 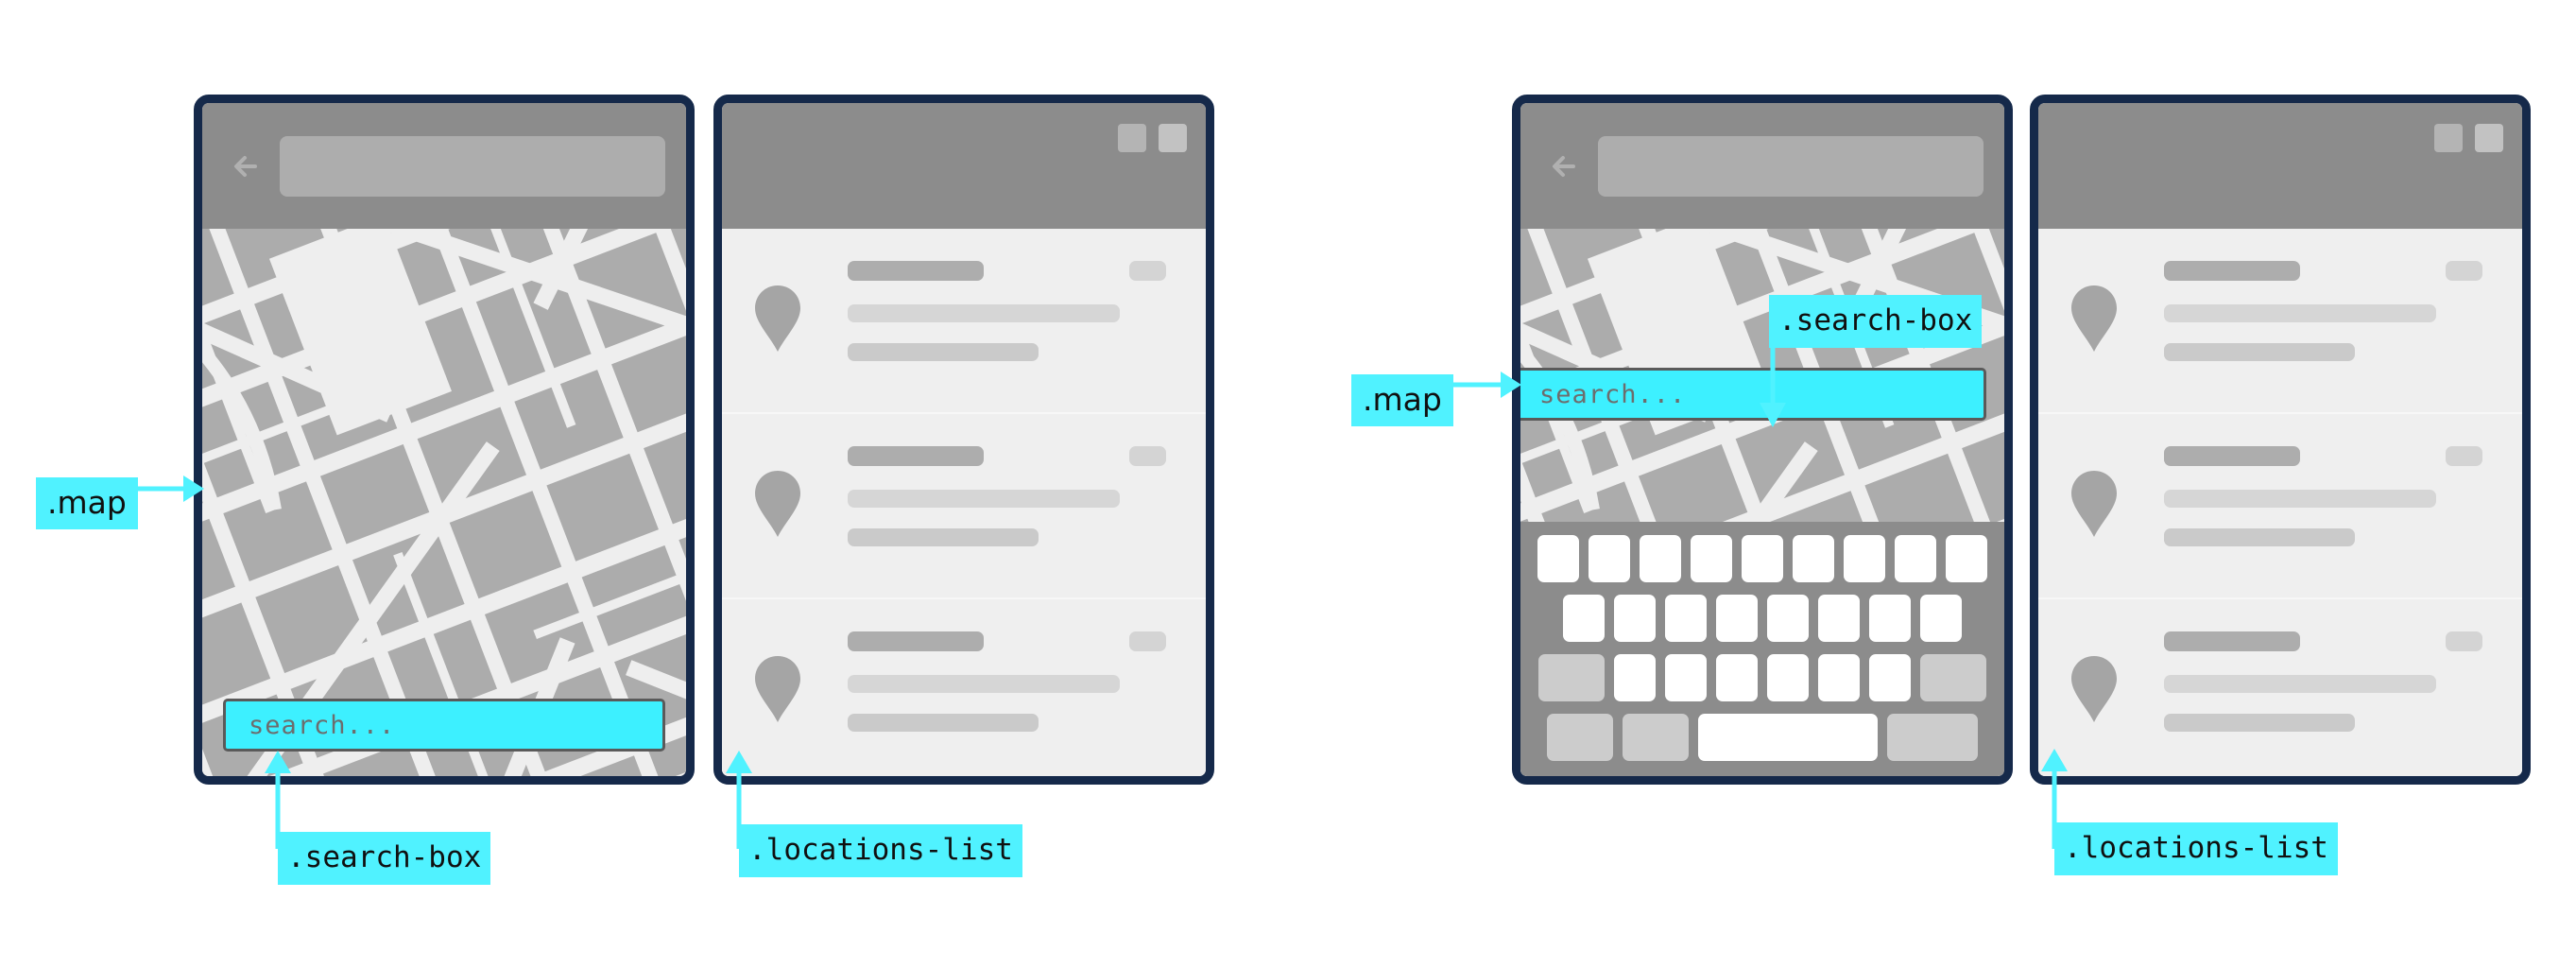 I want to click on symbols-key, so click(x=1580, y=737).